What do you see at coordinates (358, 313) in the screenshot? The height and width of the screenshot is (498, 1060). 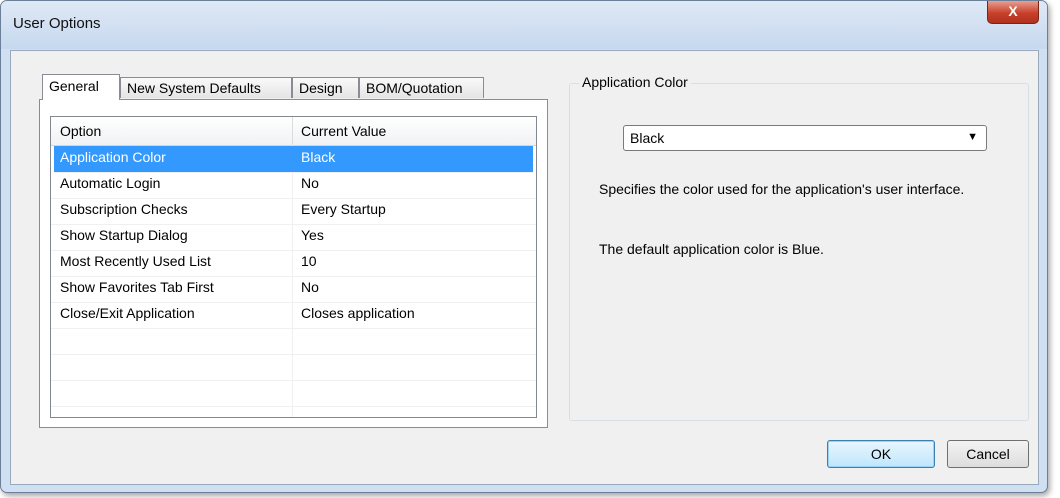 I see `value-cell: Closes application` at bounding box center [358, 313].